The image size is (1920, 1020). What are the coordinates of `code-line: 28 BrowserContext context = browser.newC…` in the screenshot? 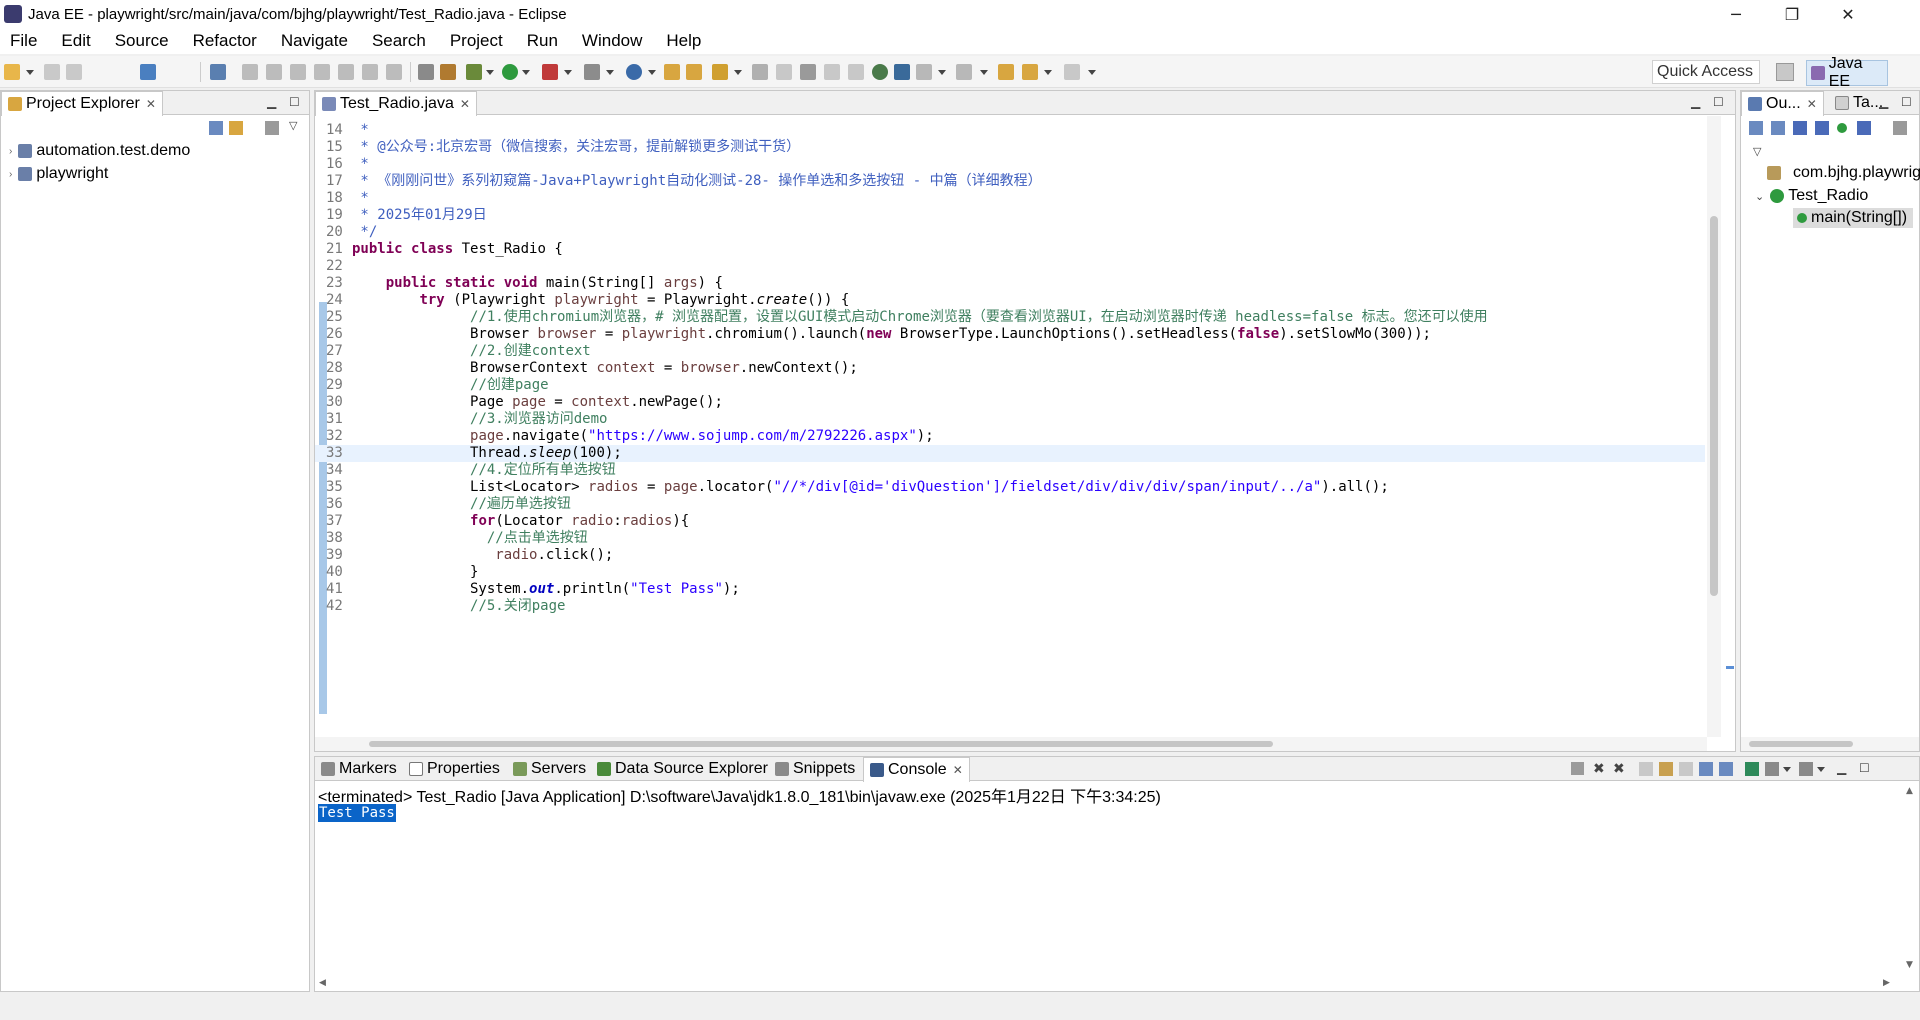 It's located at (1010, 368).